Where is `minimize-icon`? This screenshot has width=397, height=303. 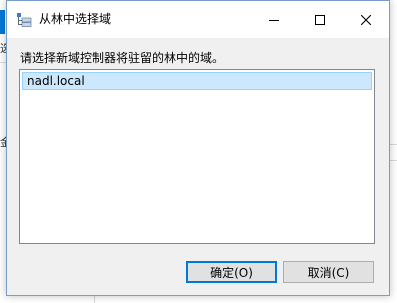 minimize-icon is located at coordinates (274, 19).